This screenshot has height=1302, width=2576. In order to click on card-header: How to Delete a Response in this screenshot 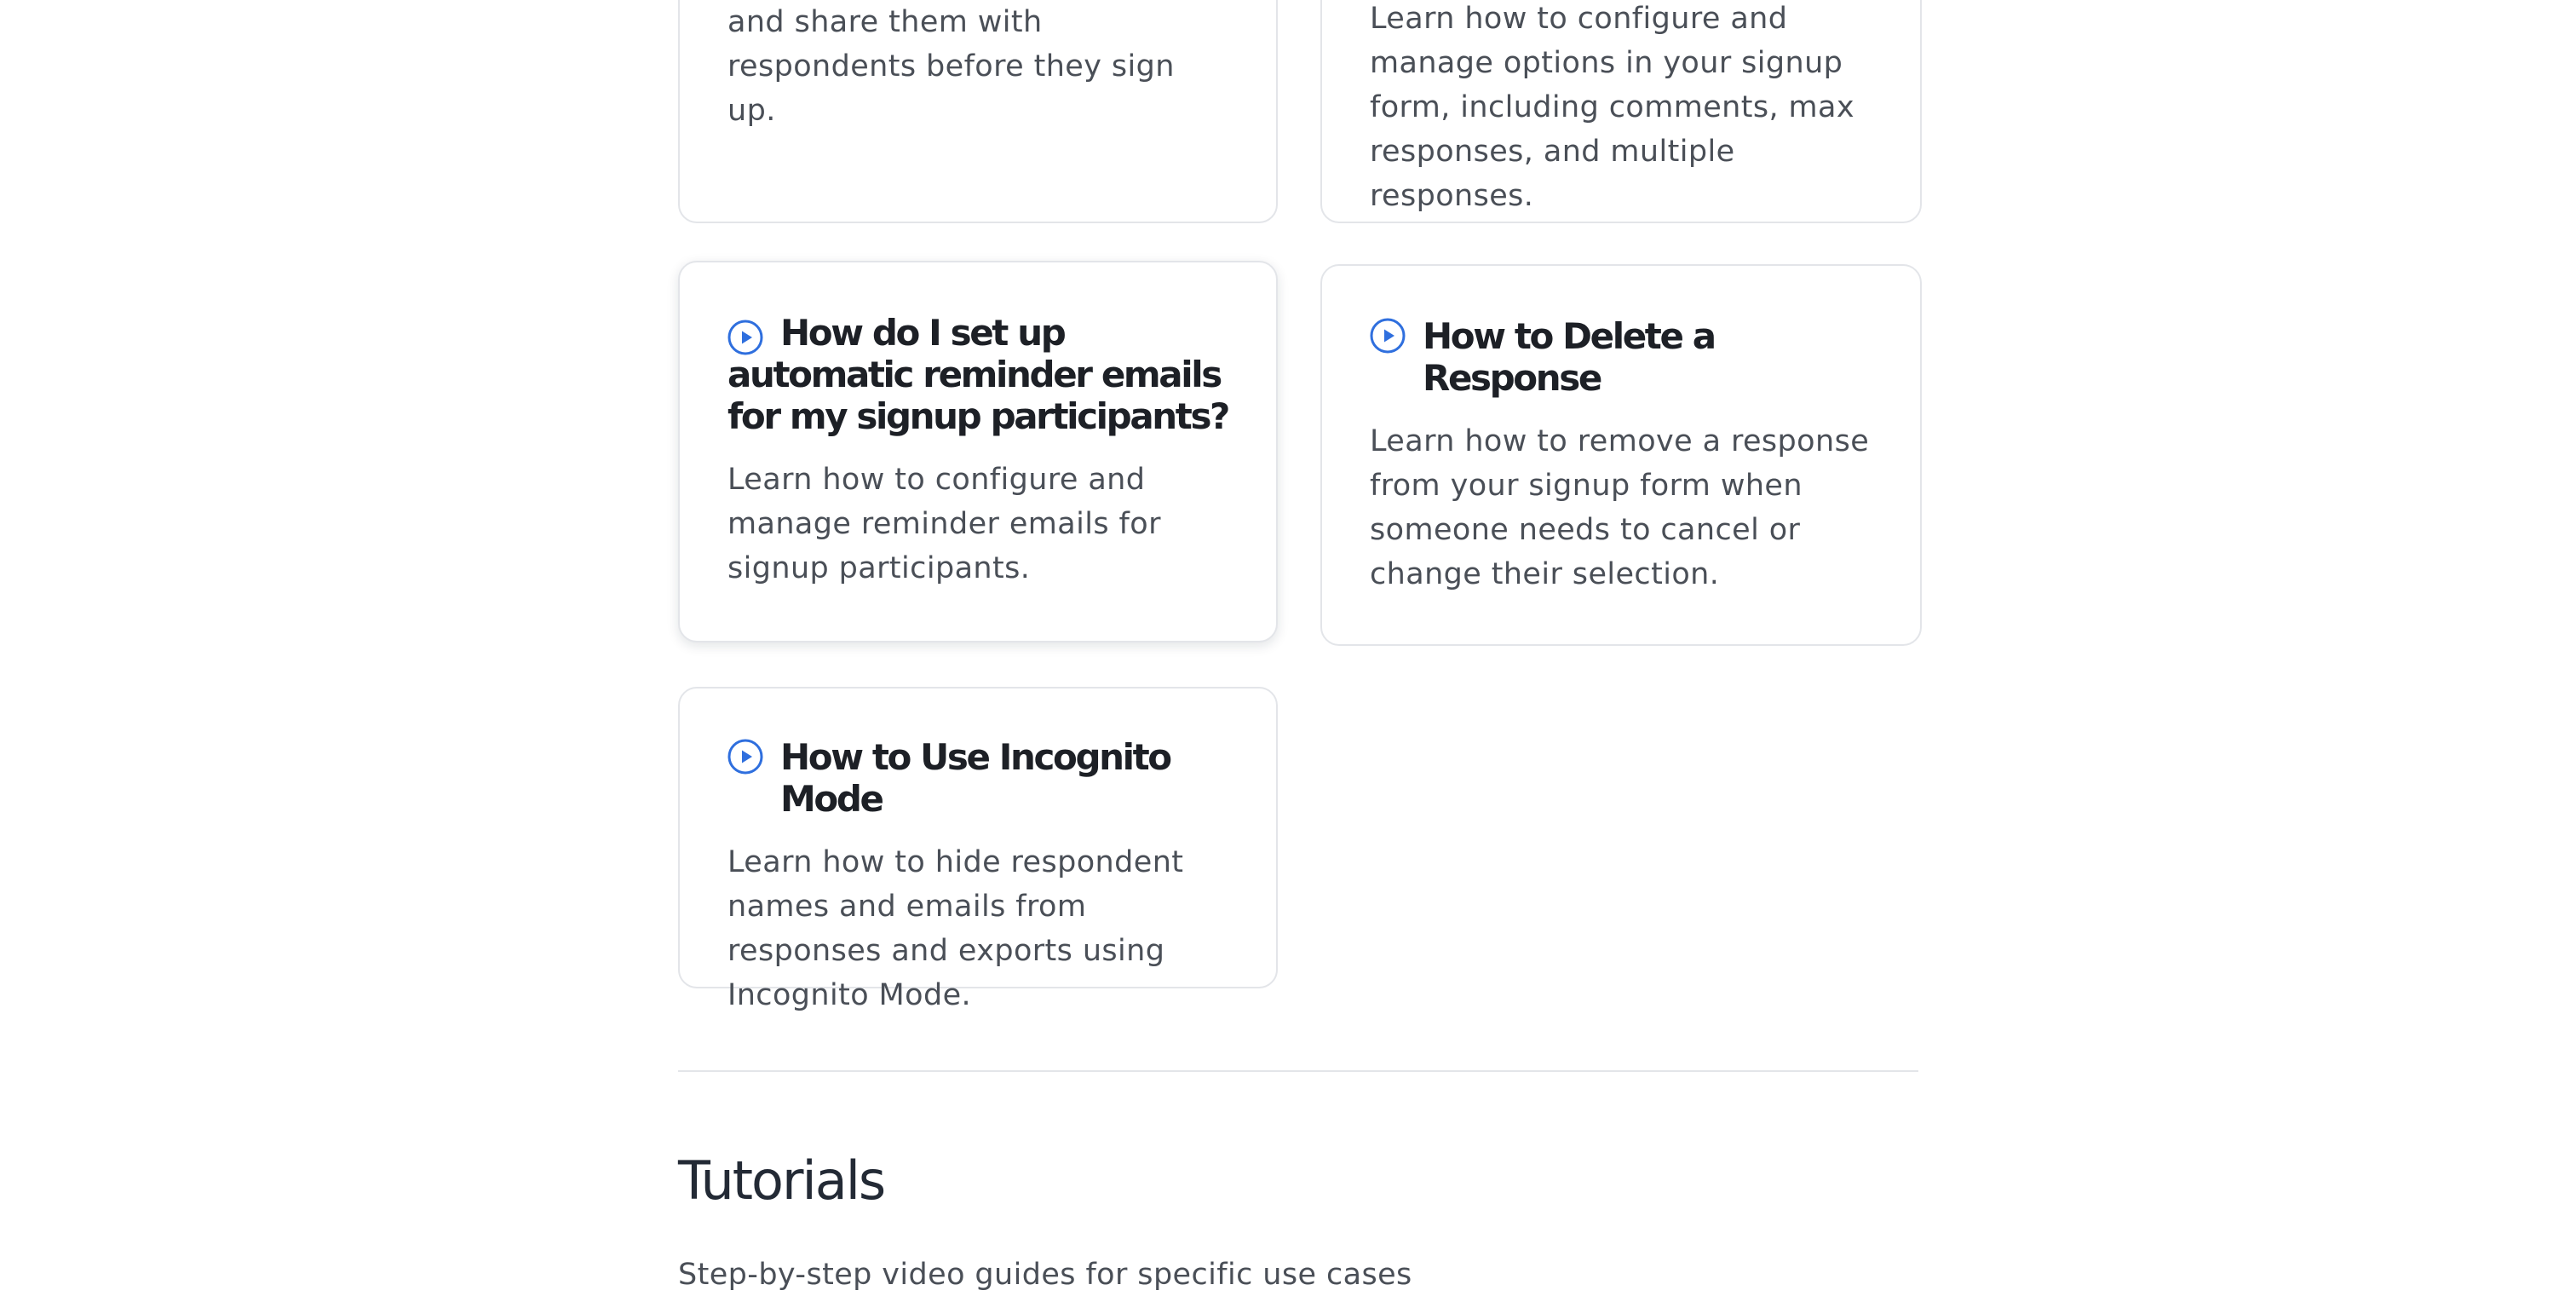, I will do `click(1621, 357)`.